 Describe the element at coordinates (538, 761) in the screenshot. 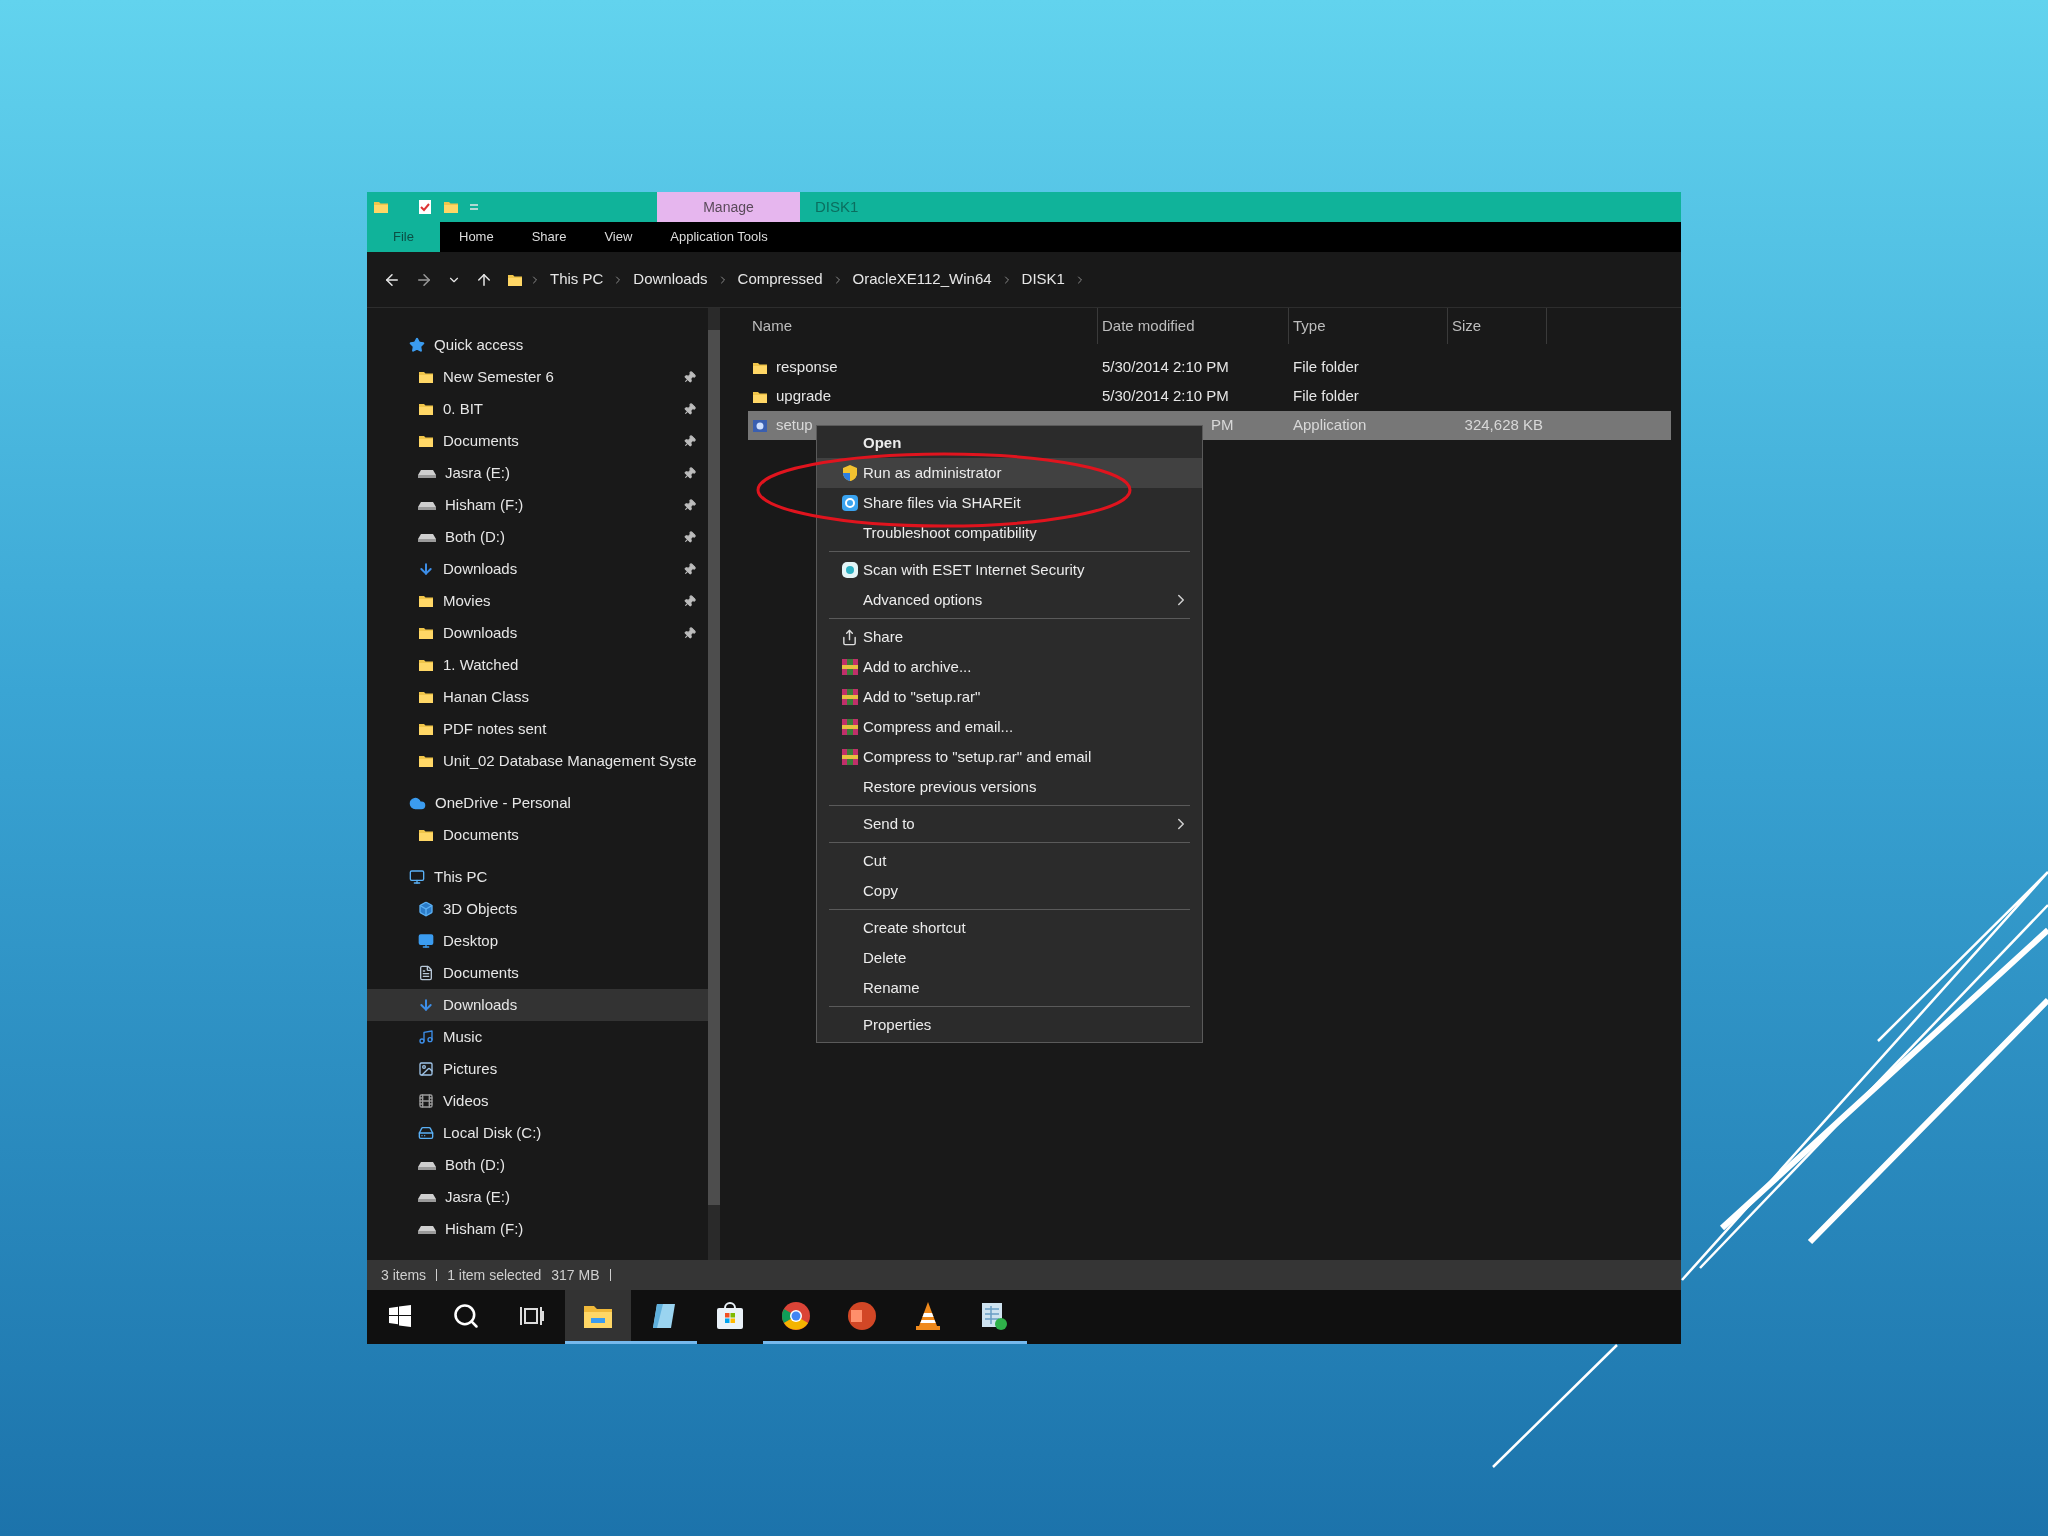

I see `navigation-item: Unit_02 Database Management Syste` at that location.